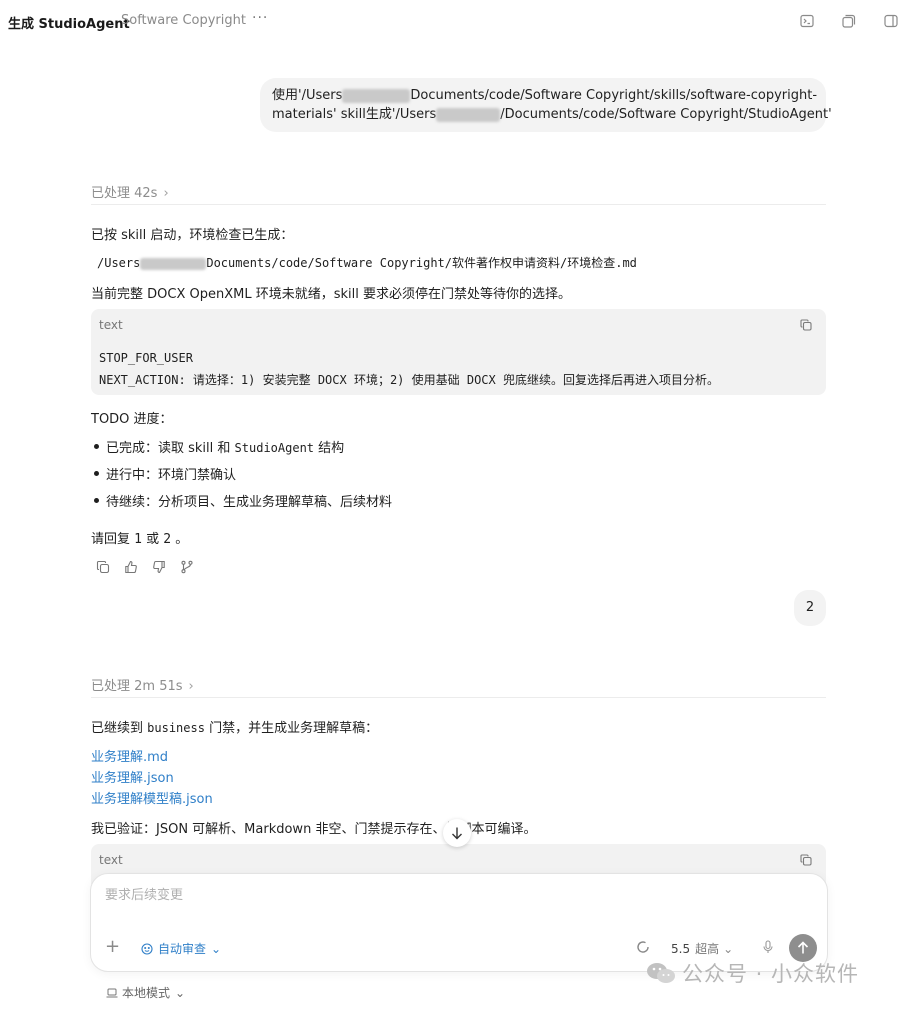  Describe the element at coordinates (180, 539) in the screenshot. I see `prompt-text: 。` at that location.